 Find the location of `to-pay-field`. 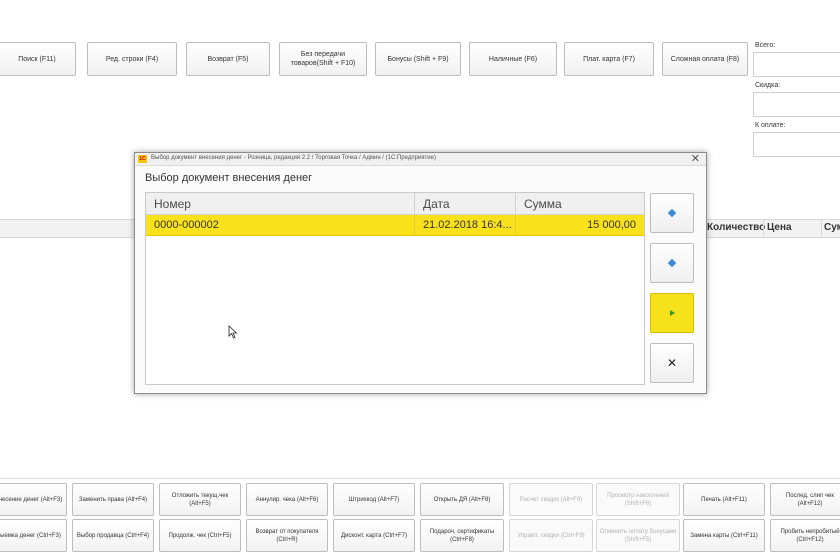

to-pay-field is located at coordinates (796, 144).